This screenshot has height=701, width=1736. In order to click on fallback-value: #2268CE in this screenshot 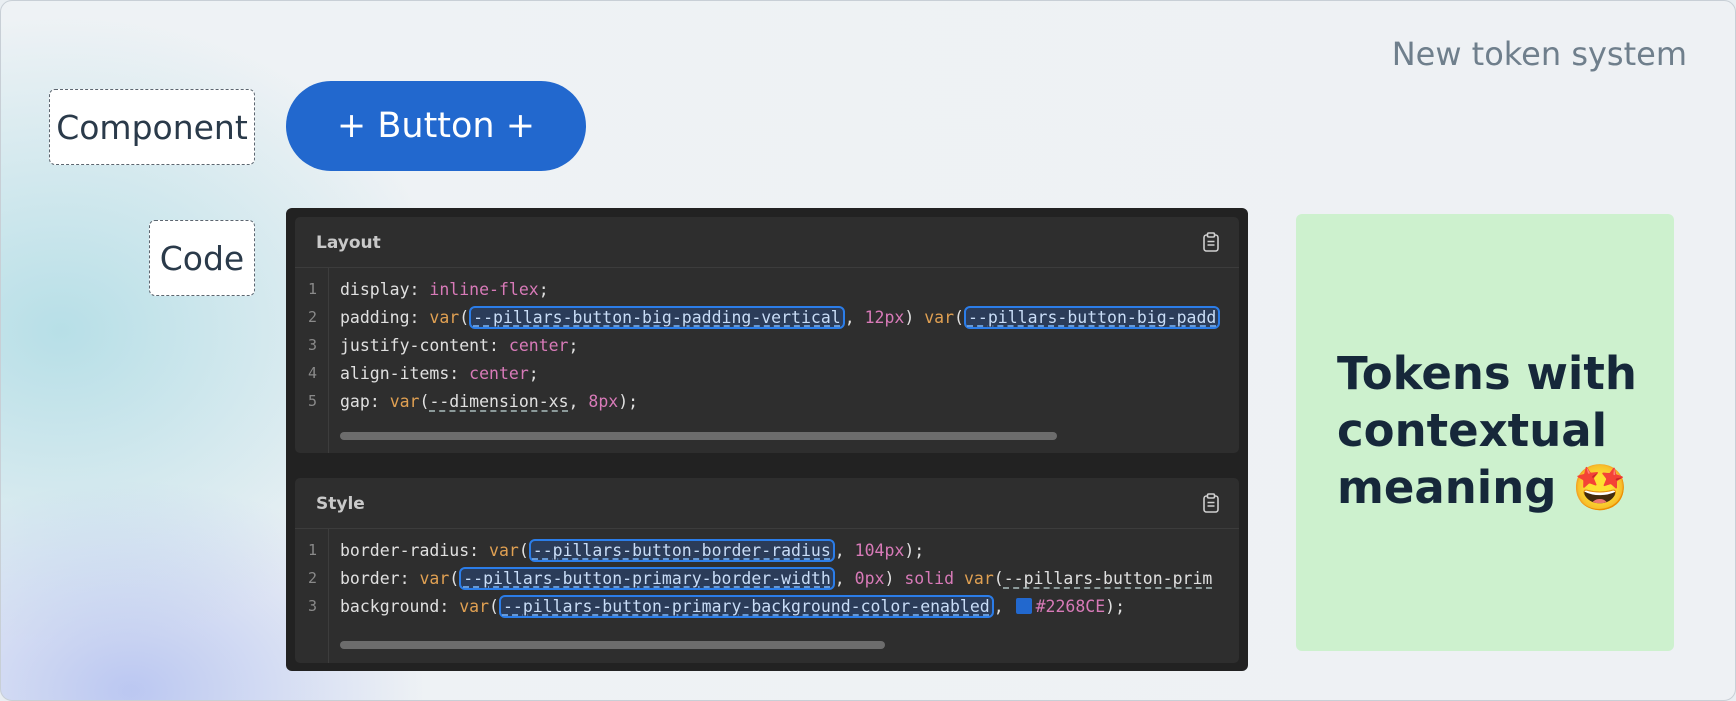, I will do `click(1070, 606)`.